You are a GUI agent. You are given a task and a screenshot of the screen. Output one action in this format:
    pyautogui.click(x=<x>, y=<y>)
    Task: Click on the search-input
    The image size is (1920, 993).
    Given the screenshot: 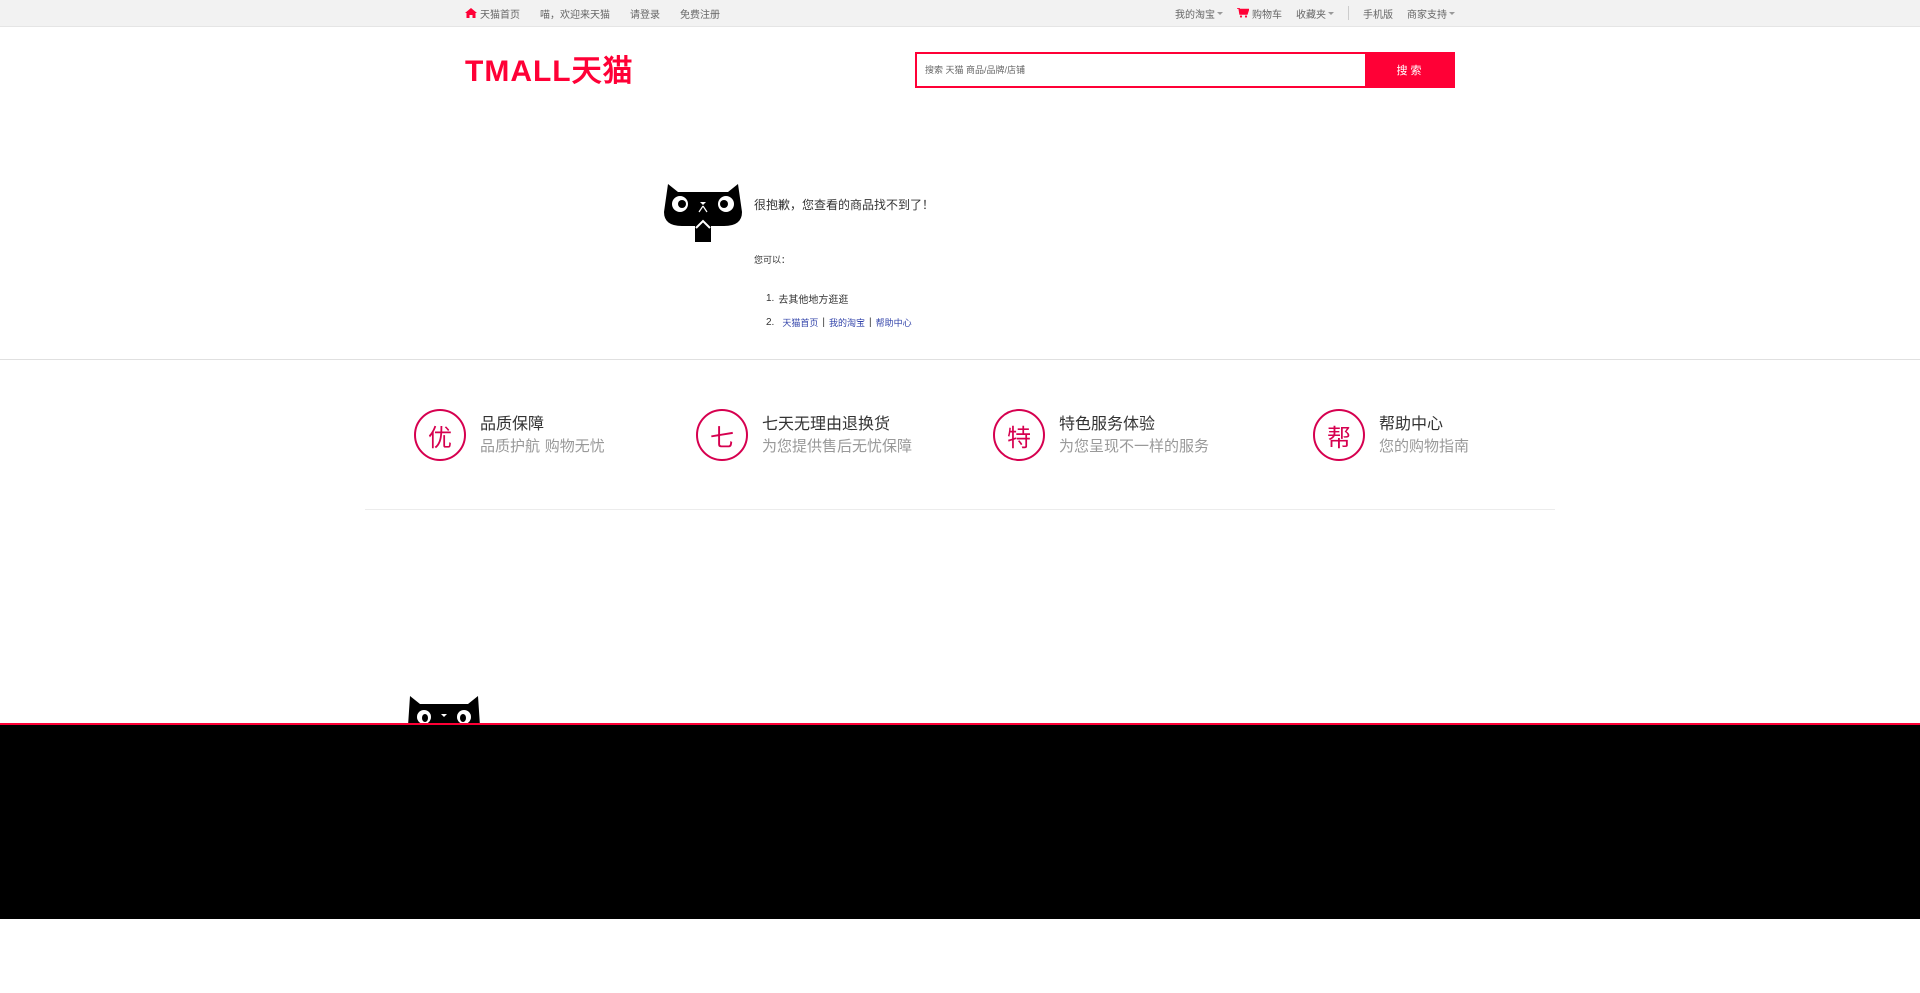 What is the action you would take?
    pyautogui.click(x=1141, y=70)
    